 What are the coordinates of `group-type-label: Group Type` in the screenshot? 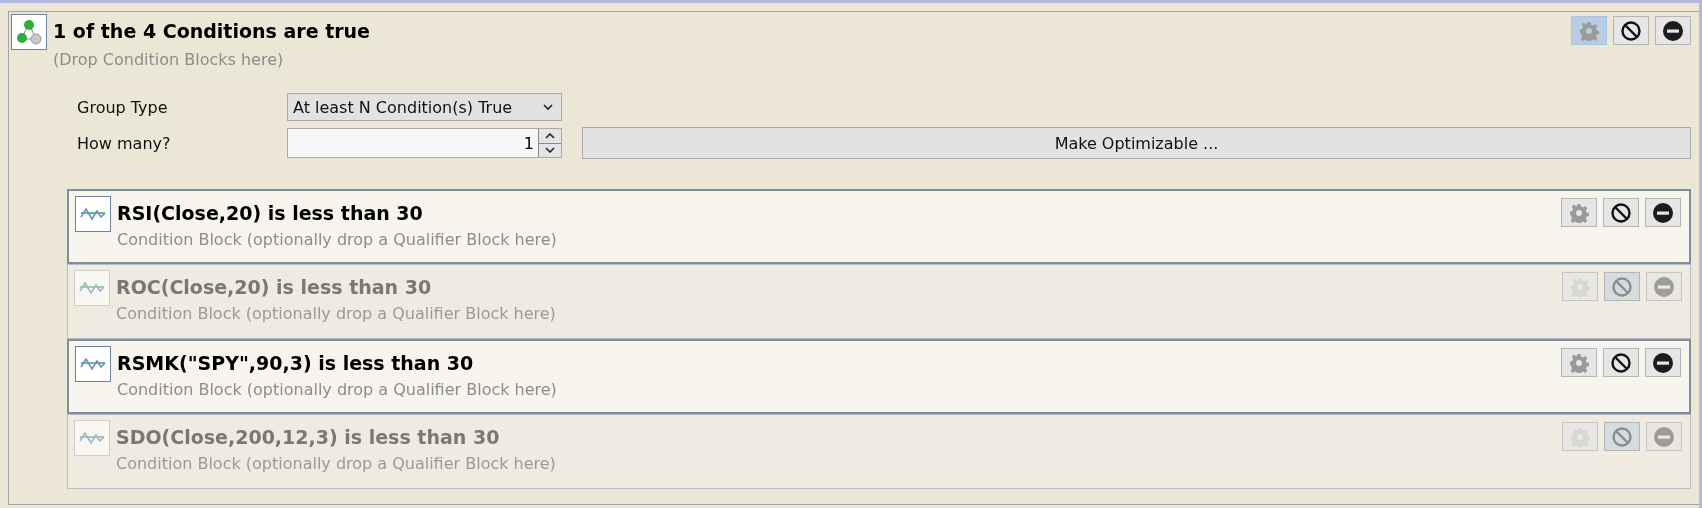 It's located at (123, 107).